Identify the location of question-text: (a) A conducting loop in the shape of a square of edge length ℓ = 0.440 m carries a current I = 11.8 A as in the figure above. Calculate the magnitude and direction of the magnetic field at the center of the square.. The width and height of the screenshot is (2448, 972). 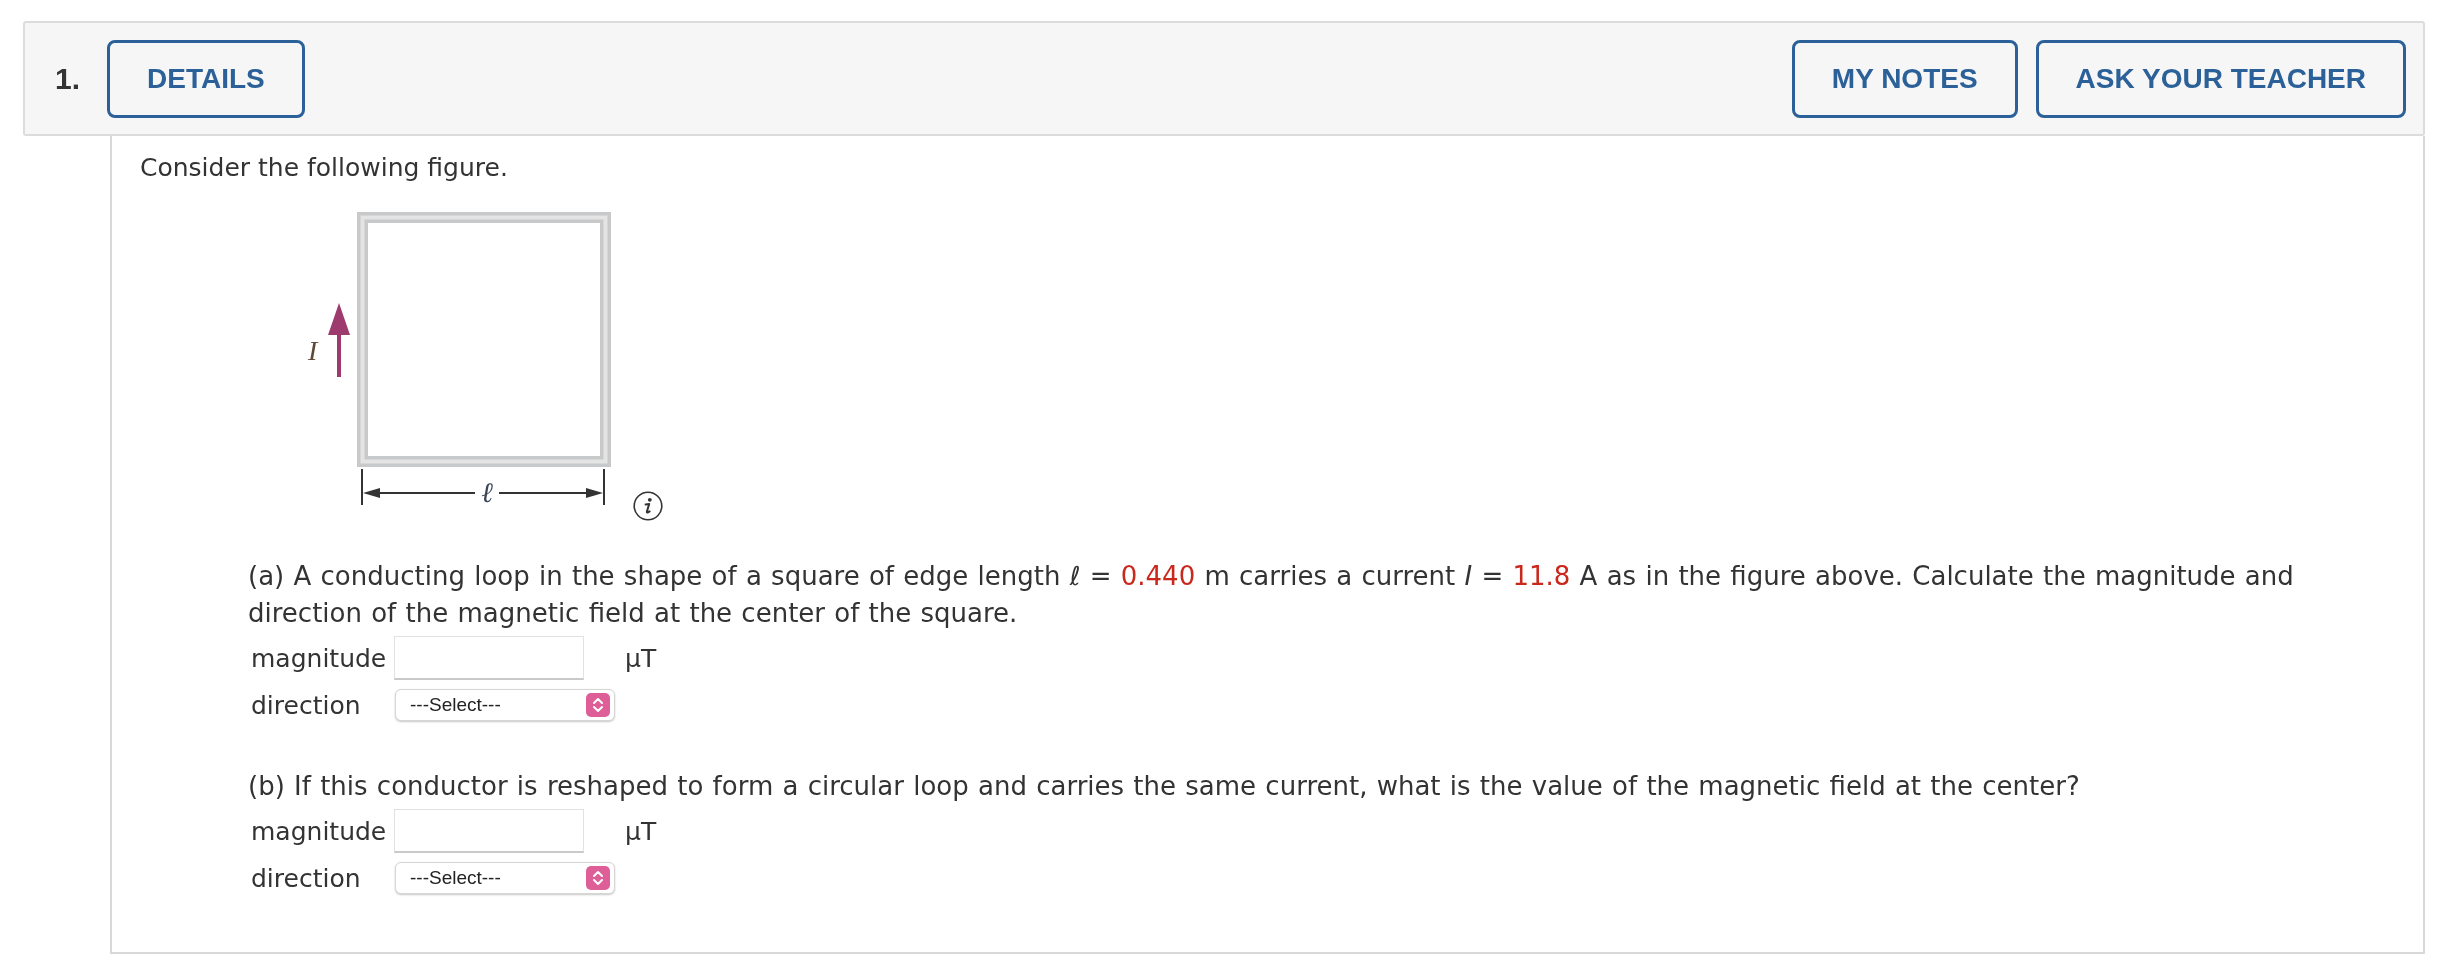
(1271, 595).